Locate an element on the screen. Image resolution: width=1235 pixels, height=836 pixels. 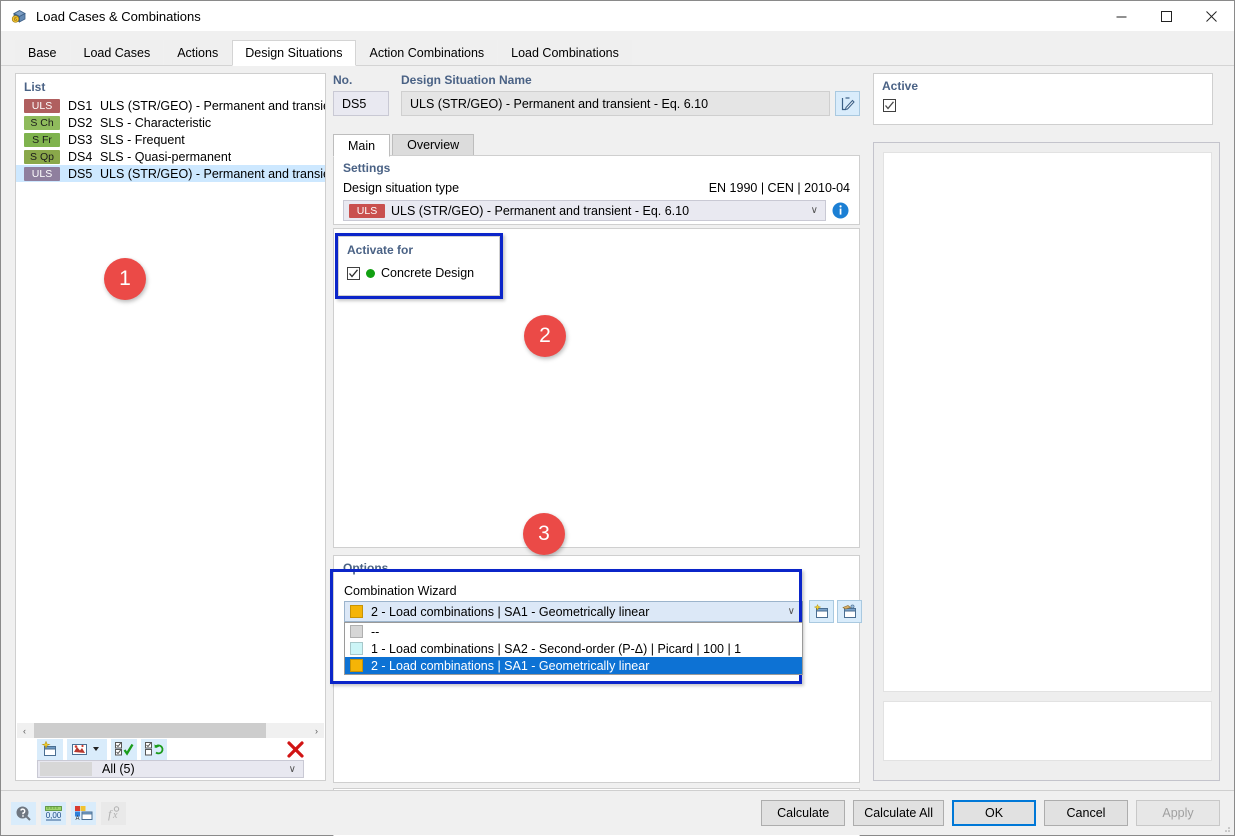
scrollbar-thumb is located at coordinates (150, 730).